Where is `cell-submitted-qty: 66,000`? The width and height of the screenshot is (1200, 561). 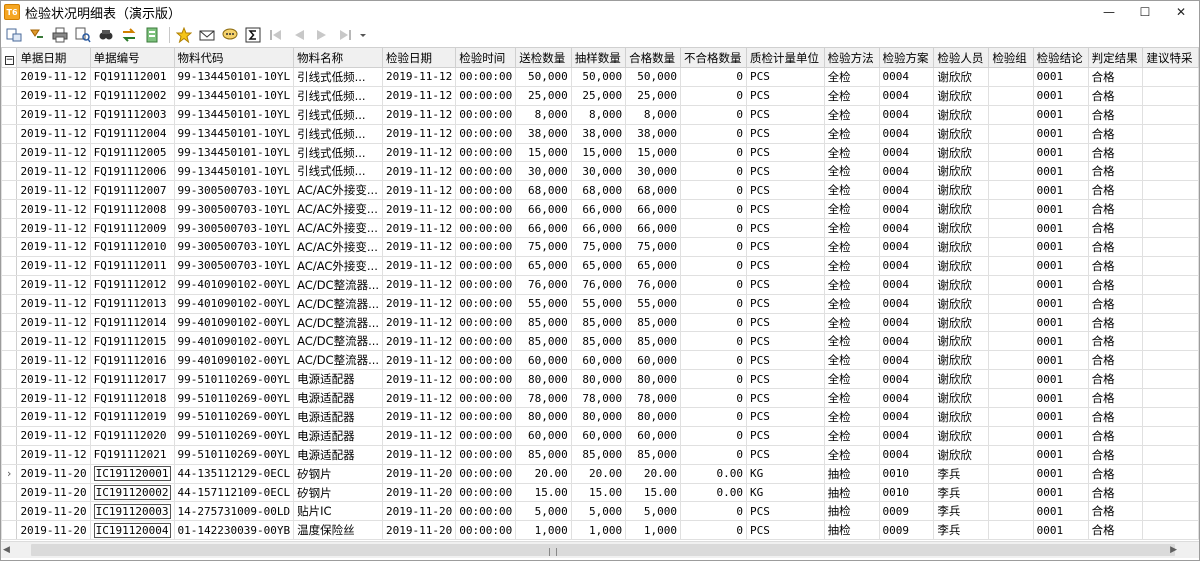 cell-submitted-qty: 66,000 is located at coordinates (543, 228).